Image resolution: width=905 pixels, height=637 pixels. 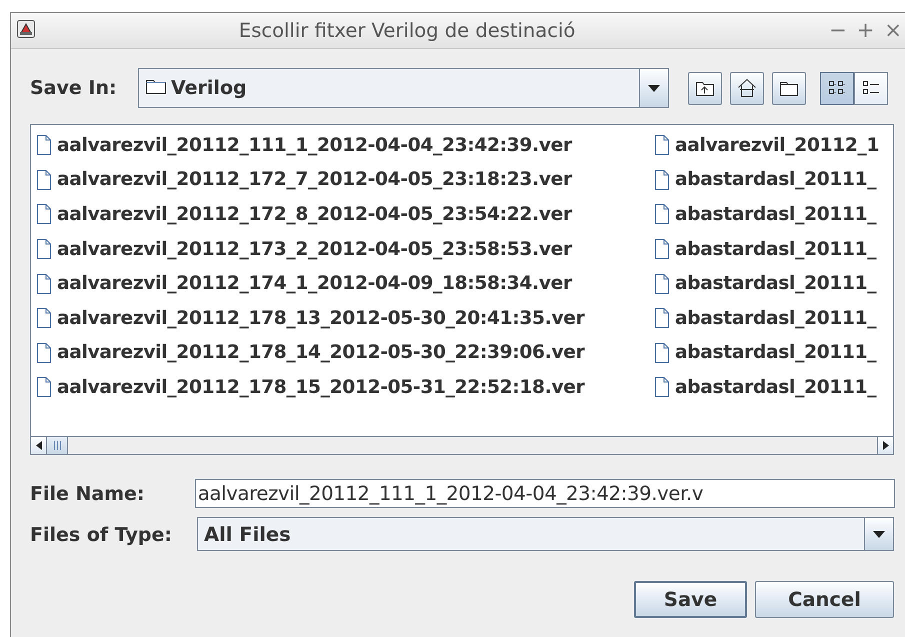 I want to click on file-name: aalvarezvil_20112_178_15_2012-05-31_22:52:18.ver, so click(x=320, y=387).